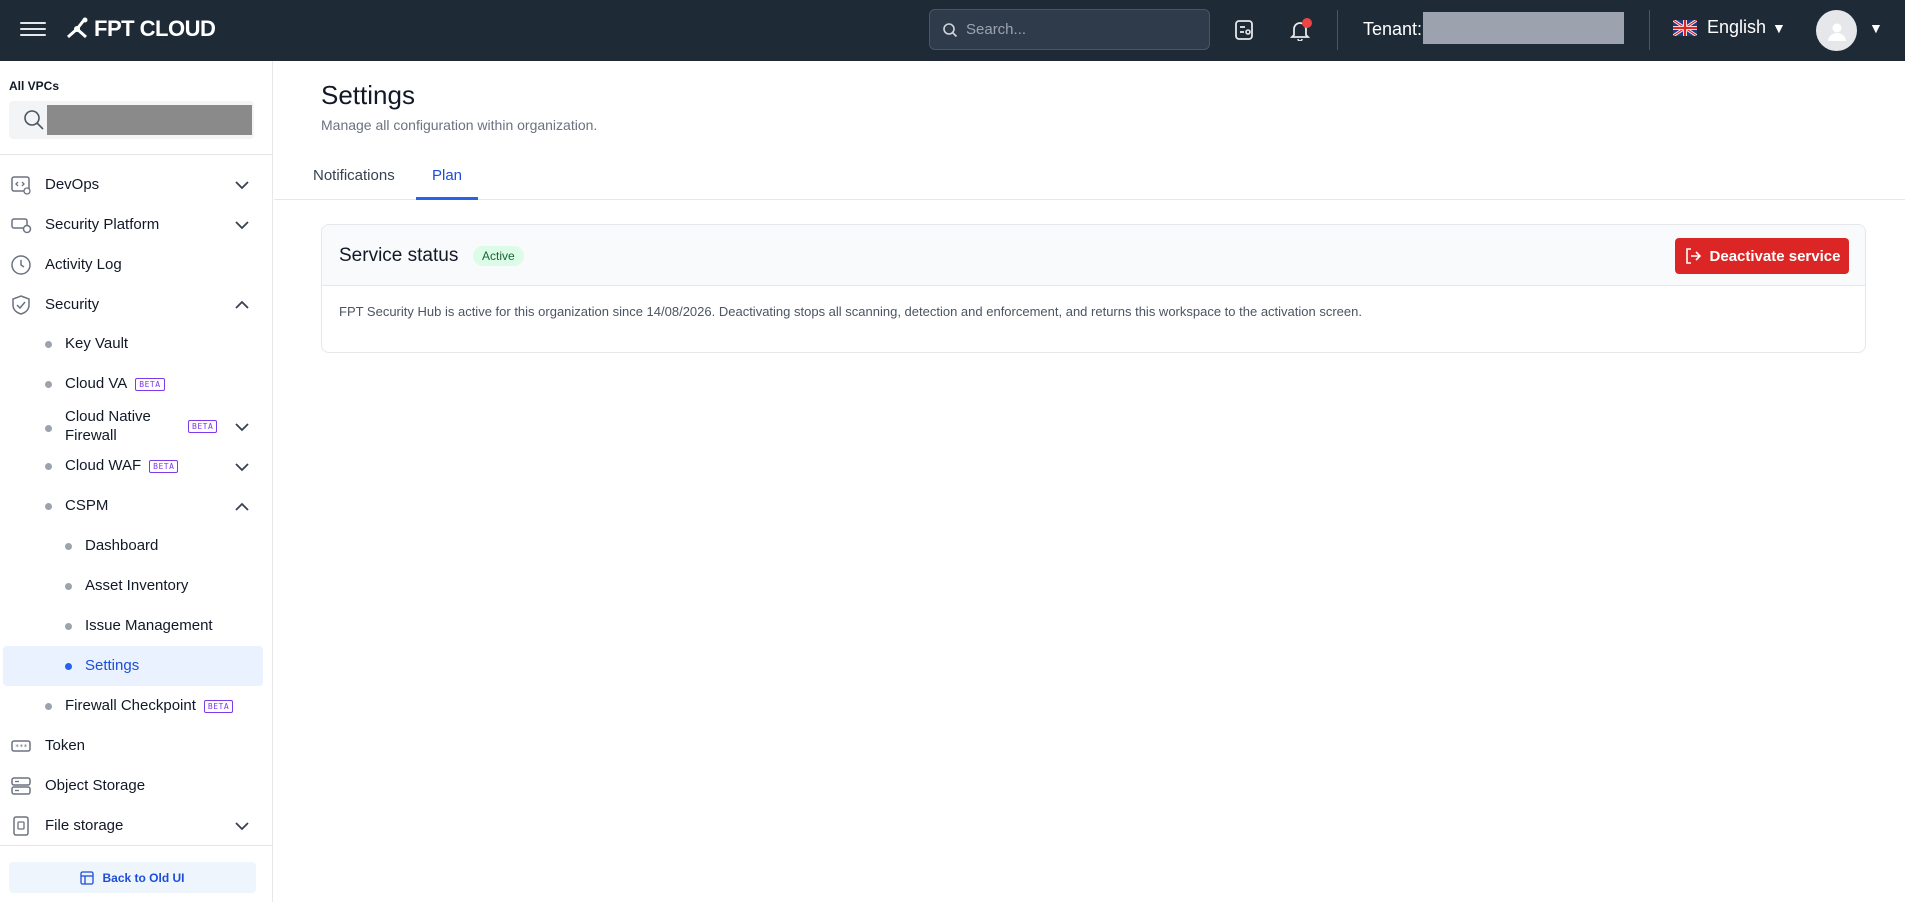  I want to click on sidebar-item-cloud-va: Cloud VA BETA, so click(136, 384).